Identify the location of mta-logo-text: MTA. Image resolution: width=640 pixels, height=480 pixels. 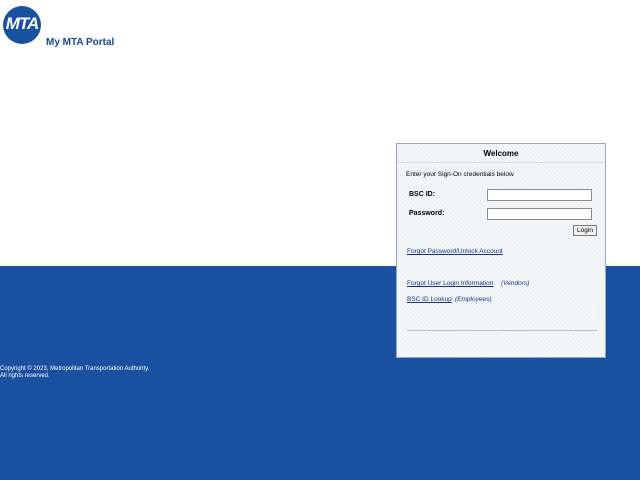
(22, 23).